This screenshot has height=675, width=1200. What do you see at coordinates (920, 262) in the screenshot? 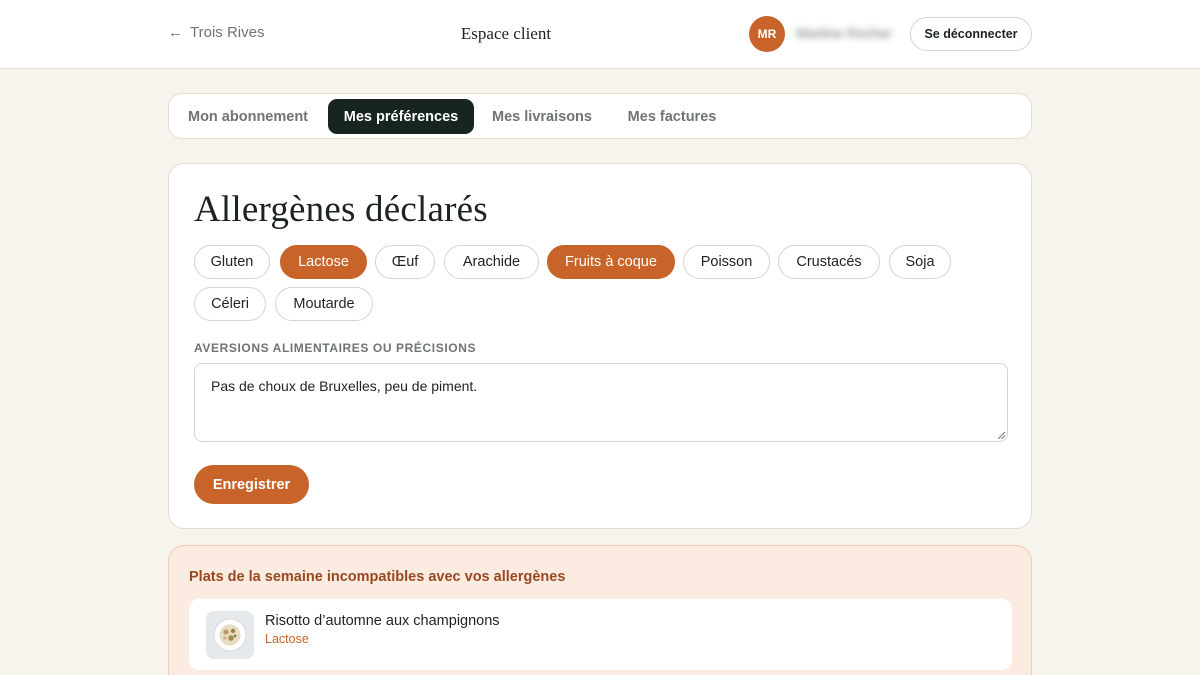
I see `allergen-chip-soy: Soja` at bounding box center [920, 262].